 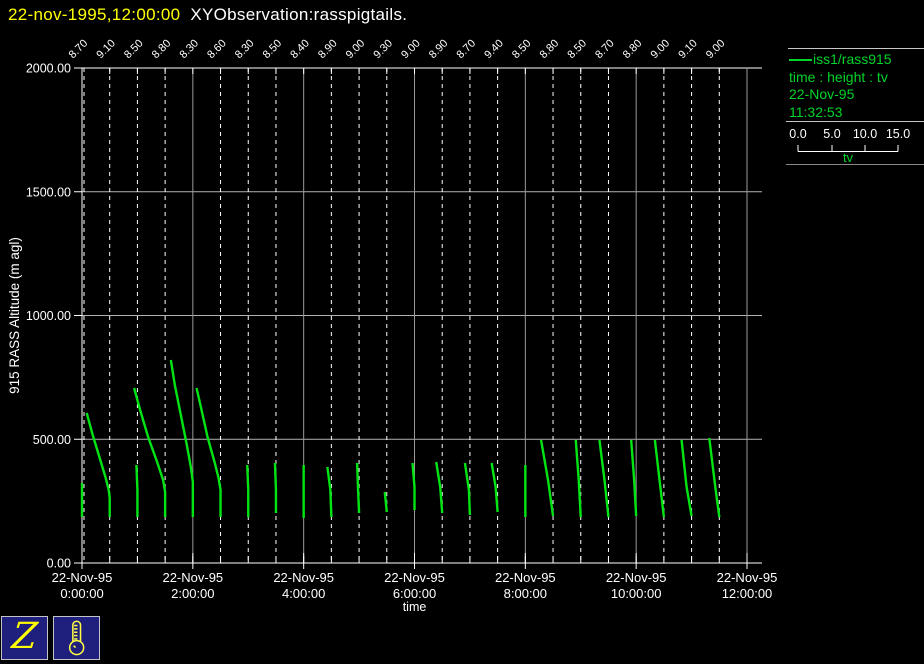 I want to click on legend-bottom-divider, so click(x=855, y=164).